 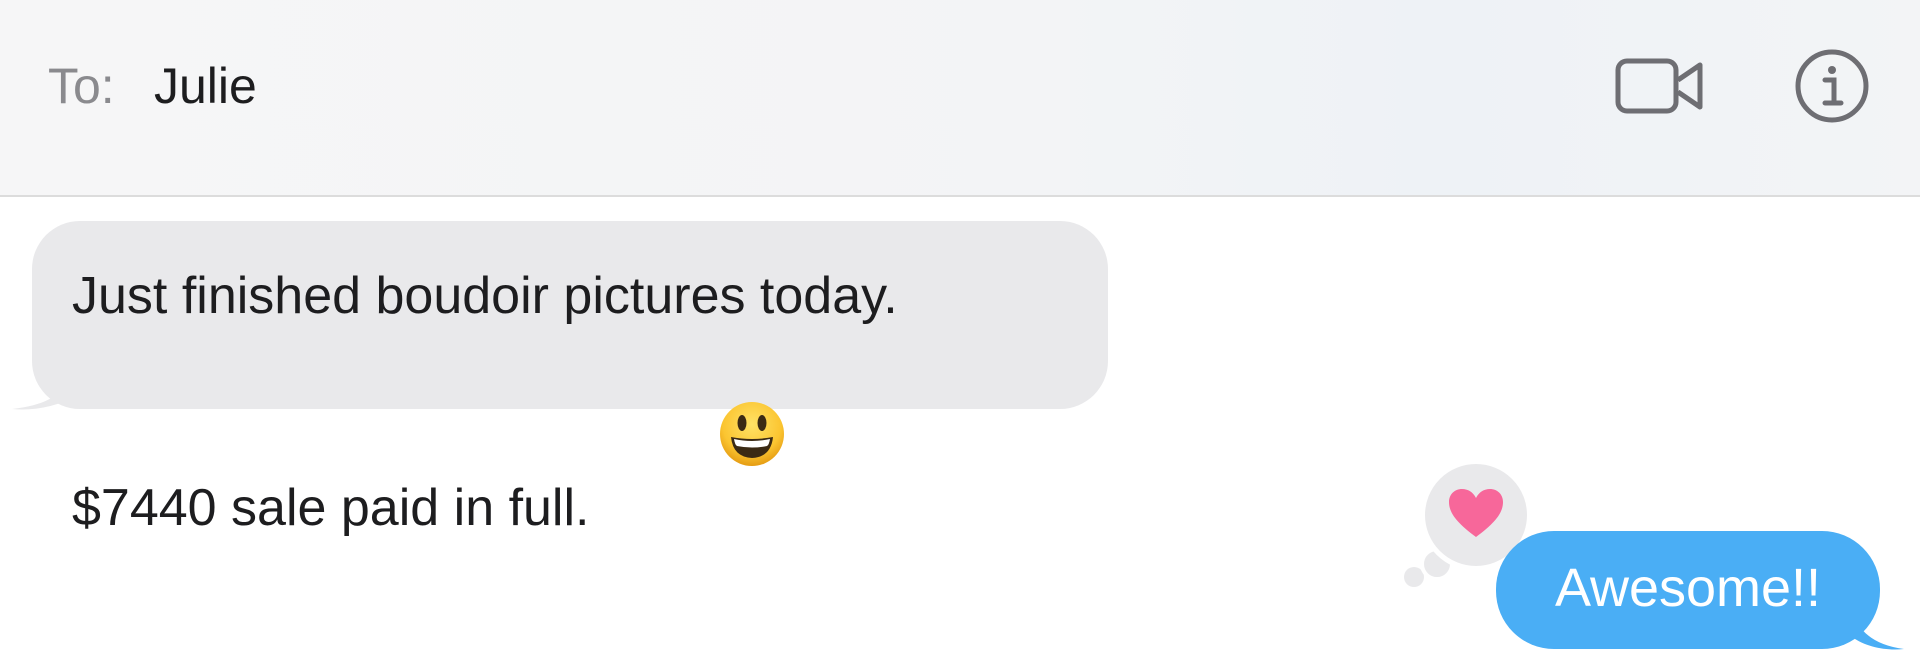 What do you see at coordinates (81, 86) in the screenshot?
I see `to-label: To:` at bounding box center [81, 86].